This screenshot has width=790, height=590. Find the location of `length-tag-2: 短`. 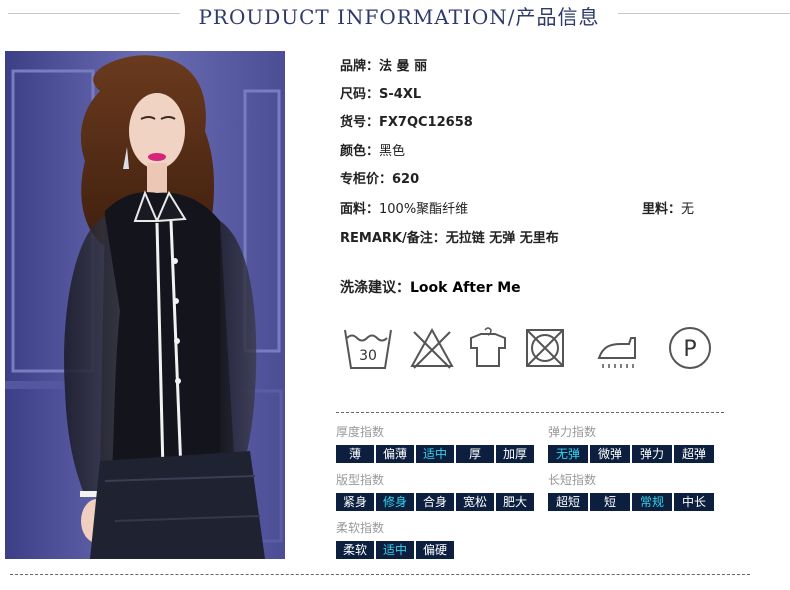

length-tag-2: 短 is located at coordinates (610, 502).